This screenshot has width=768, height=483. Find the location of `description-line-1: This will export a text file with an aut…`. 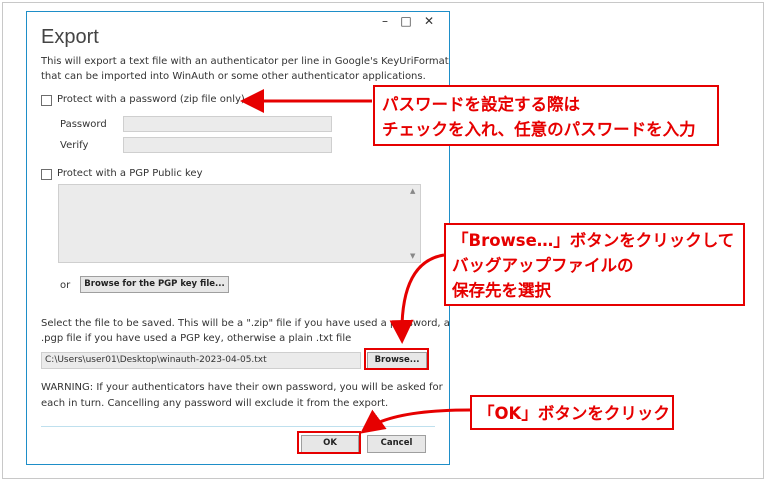

description-line-1: This will export a text file with an aut… is located at coordinates (245, 61).